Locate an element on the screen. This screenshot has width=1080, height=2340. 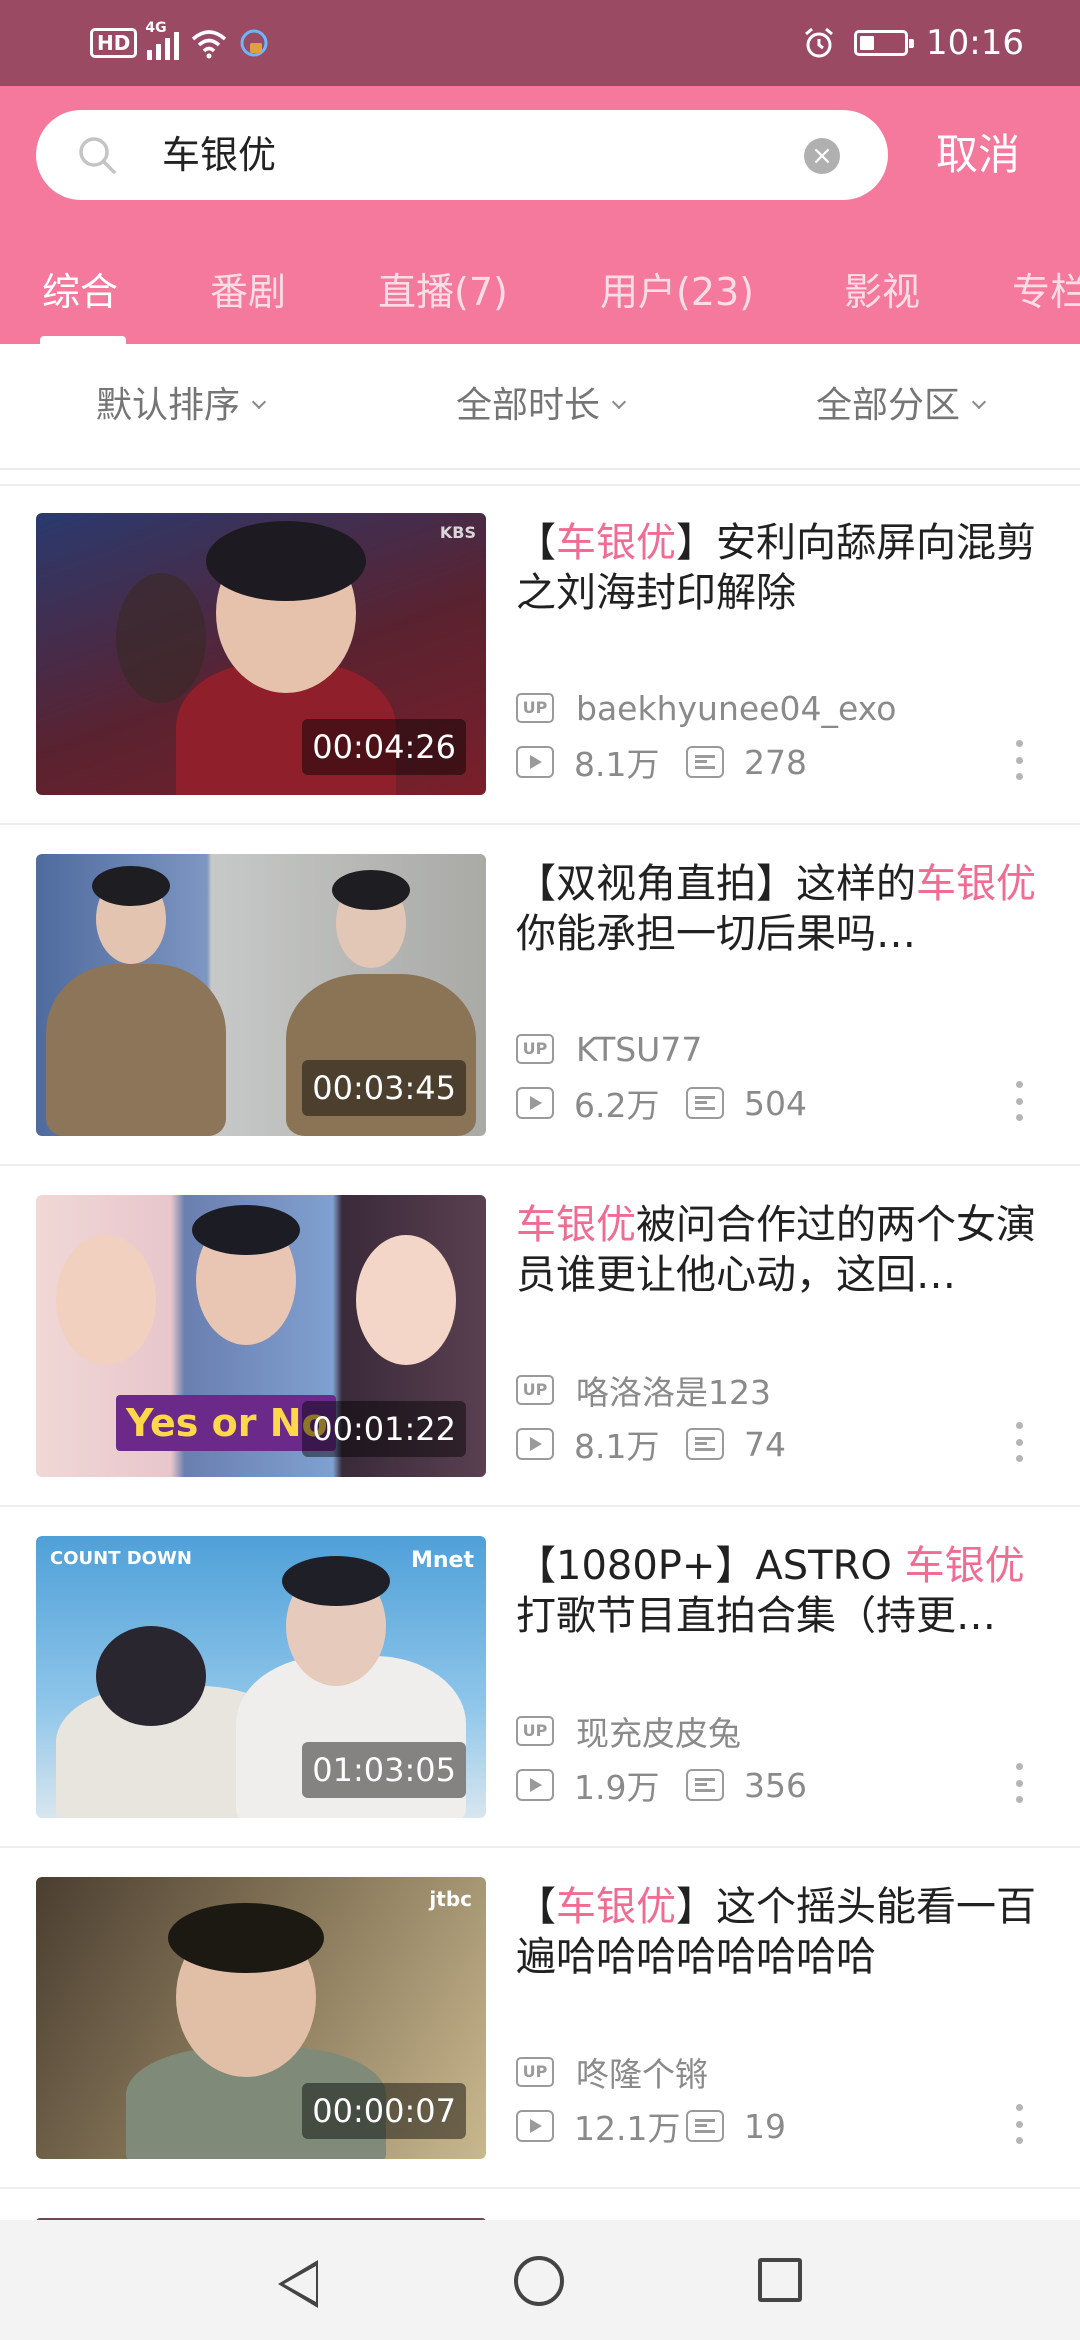
danmaku-count: 504 is located at coordinates (775, 1103).